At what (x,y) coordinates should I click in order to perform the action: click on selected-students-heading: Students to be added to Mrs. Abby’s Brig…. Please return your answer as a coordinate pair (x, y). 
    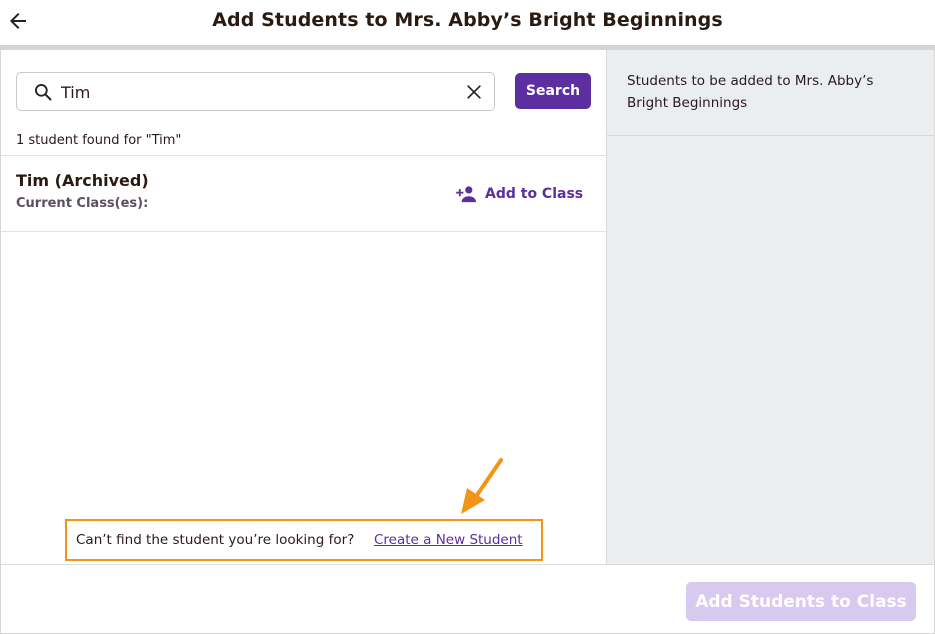
    Looking at the image, I should click on (750, 92).